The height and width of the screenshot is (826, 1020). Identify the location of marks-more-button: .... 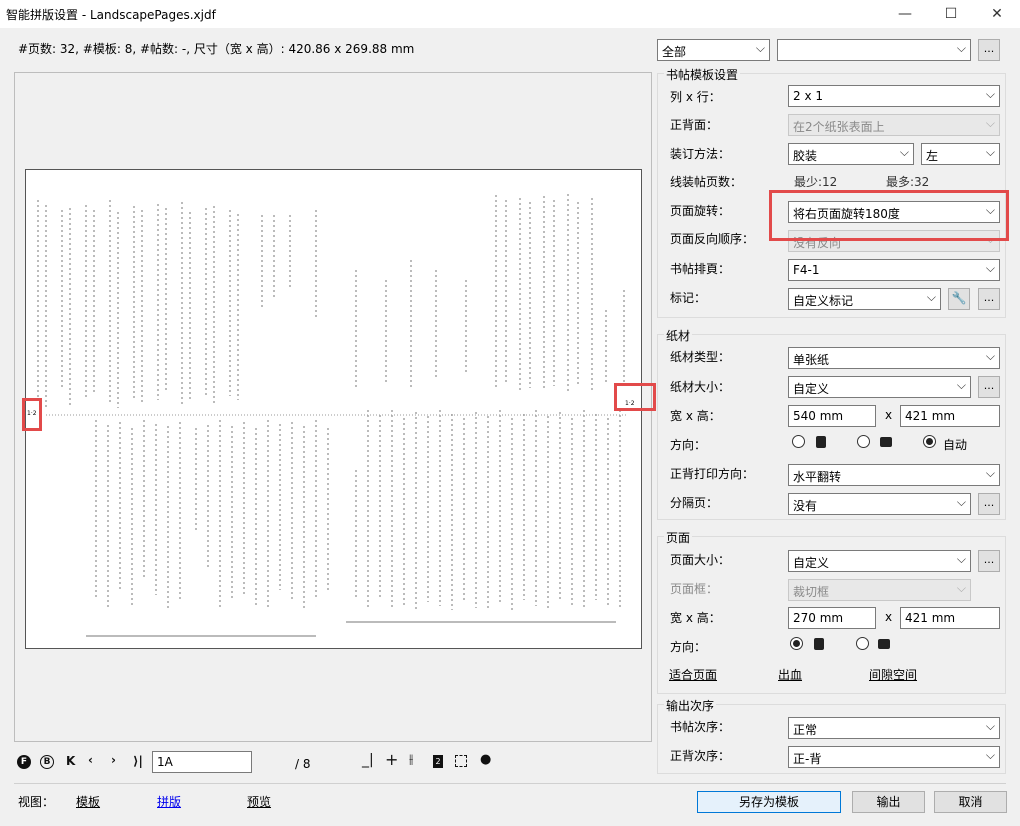
(989, 299).